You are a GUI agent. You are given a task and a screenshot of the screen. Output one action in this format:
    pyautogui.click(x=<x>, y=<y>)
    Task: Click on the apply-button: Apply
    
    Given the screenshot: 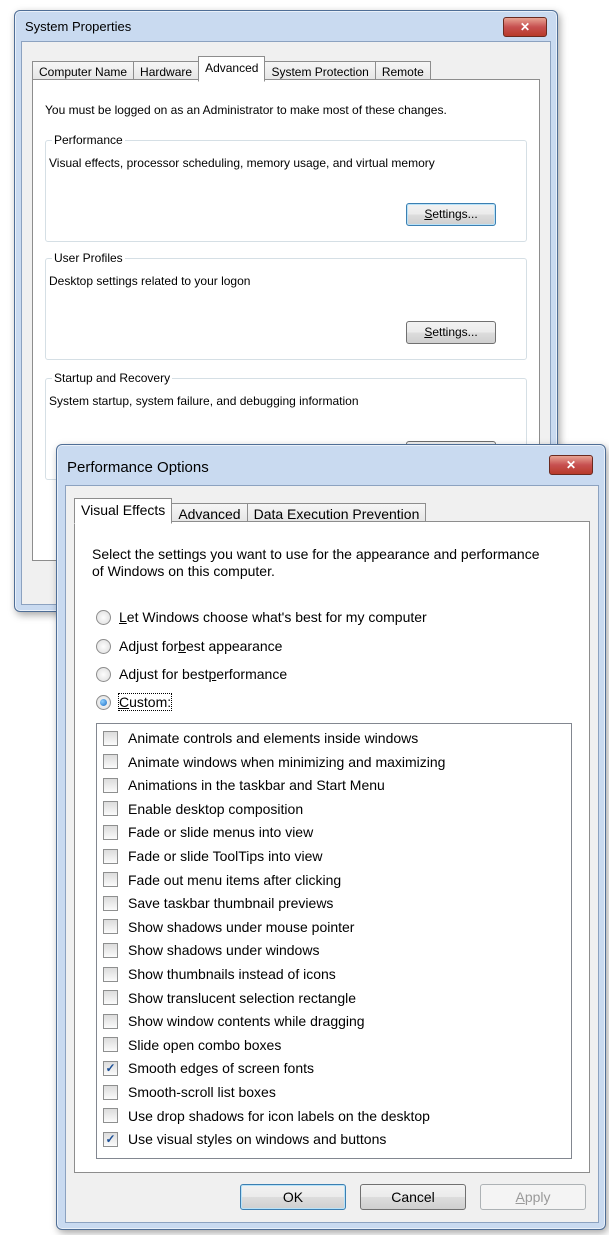 What is the action you would take?
    pyautogui.click(x=533, y=1197)
    